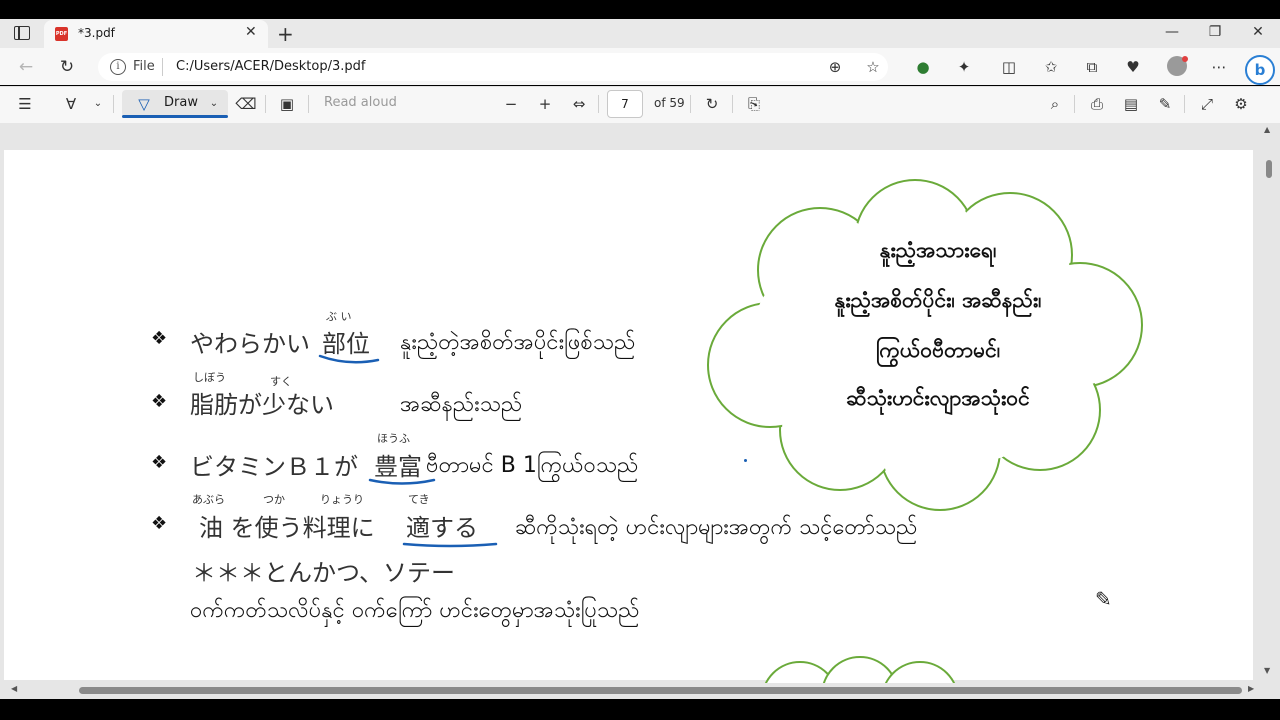  I want to click on print-icon: ⎙, so click(1097, 104).